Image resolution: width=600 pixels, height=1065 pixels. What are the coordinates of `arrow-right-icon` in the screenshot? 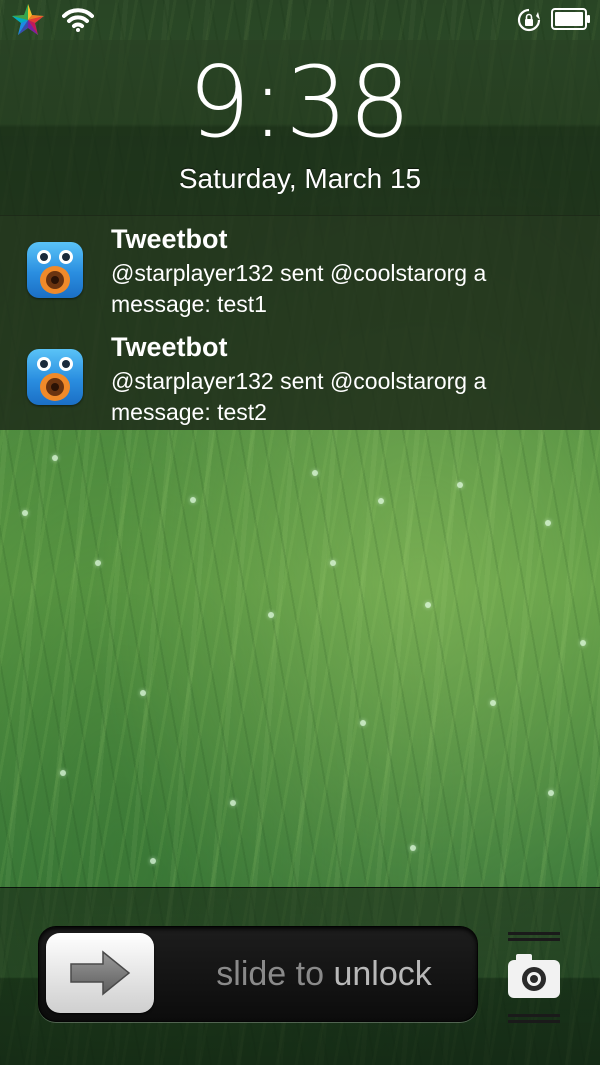 It's located at (100, 973).